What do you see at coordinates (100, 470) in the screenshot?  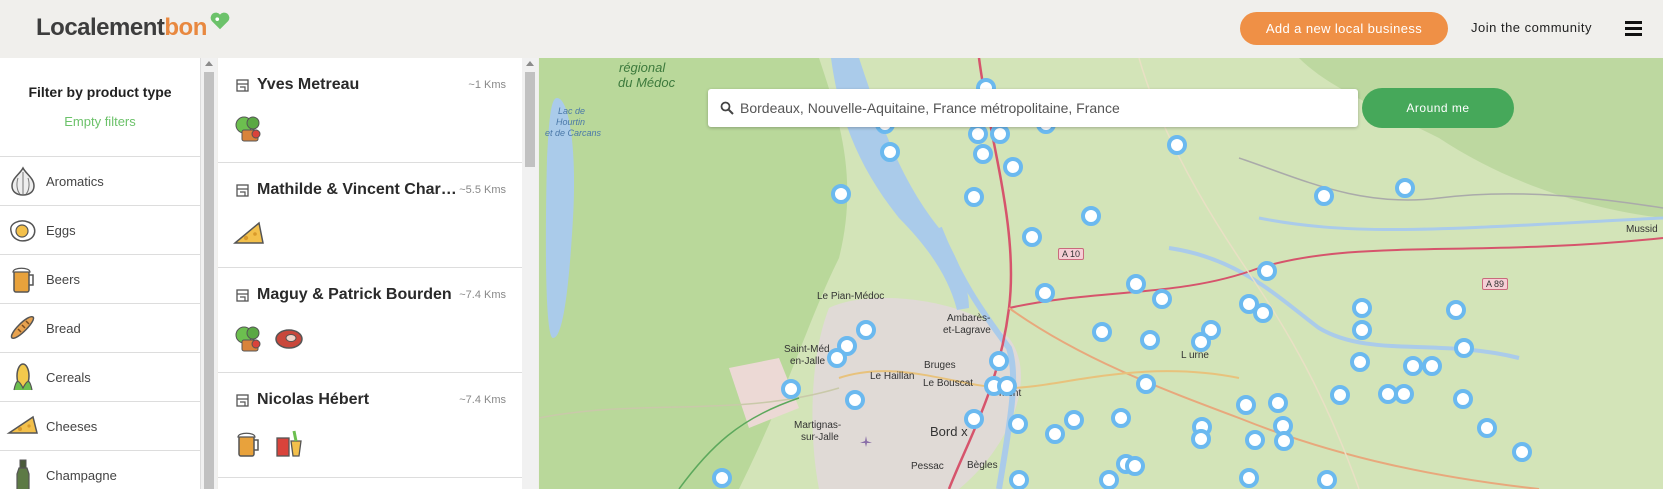 I see `category-champagne: Champagne` at bounding box center [100, 470].